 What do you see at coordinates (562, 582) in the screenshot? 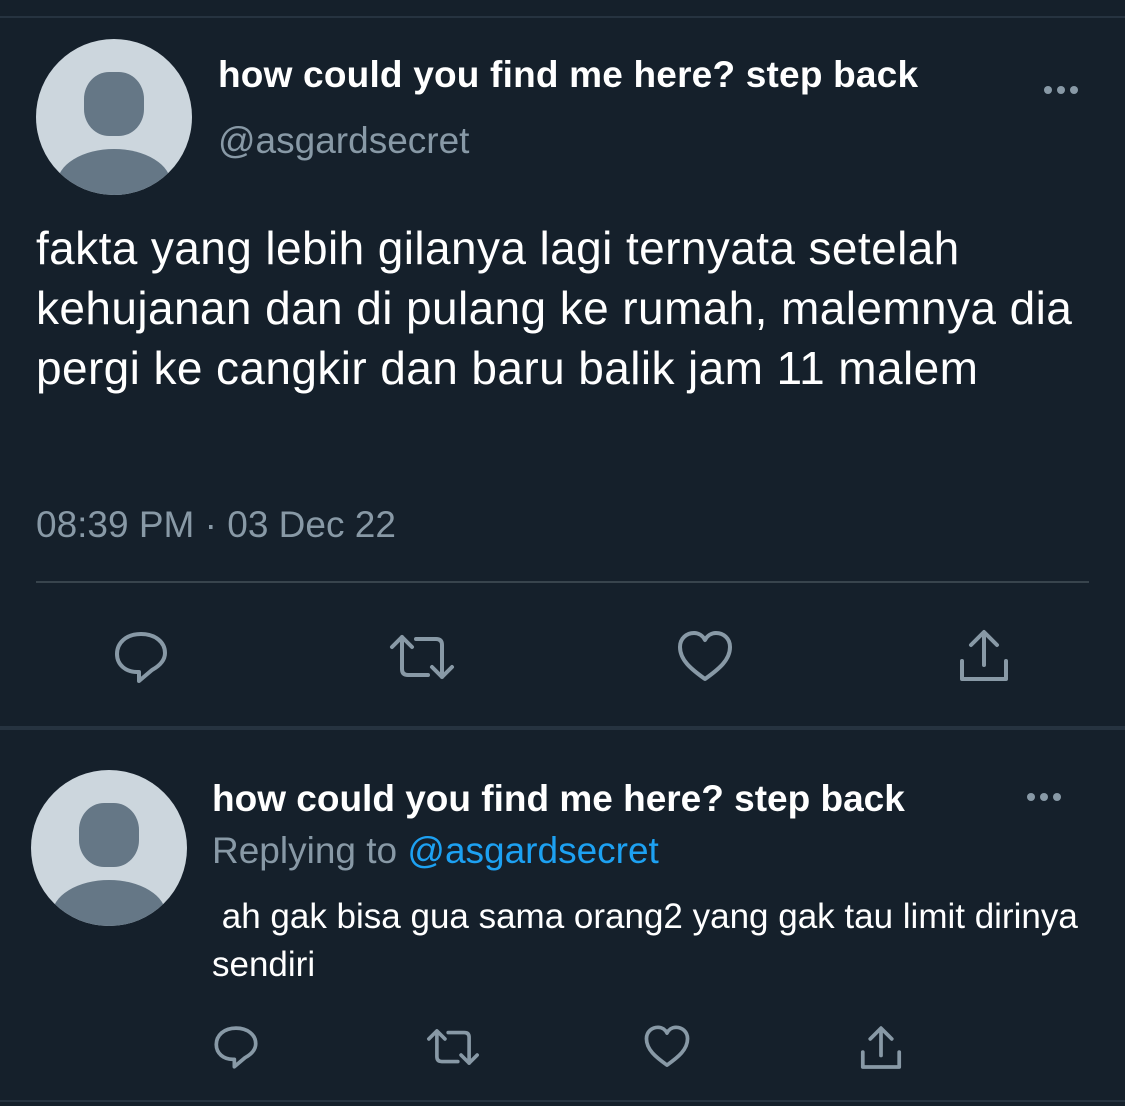
I see `divider` at bounding box center [562, 582].